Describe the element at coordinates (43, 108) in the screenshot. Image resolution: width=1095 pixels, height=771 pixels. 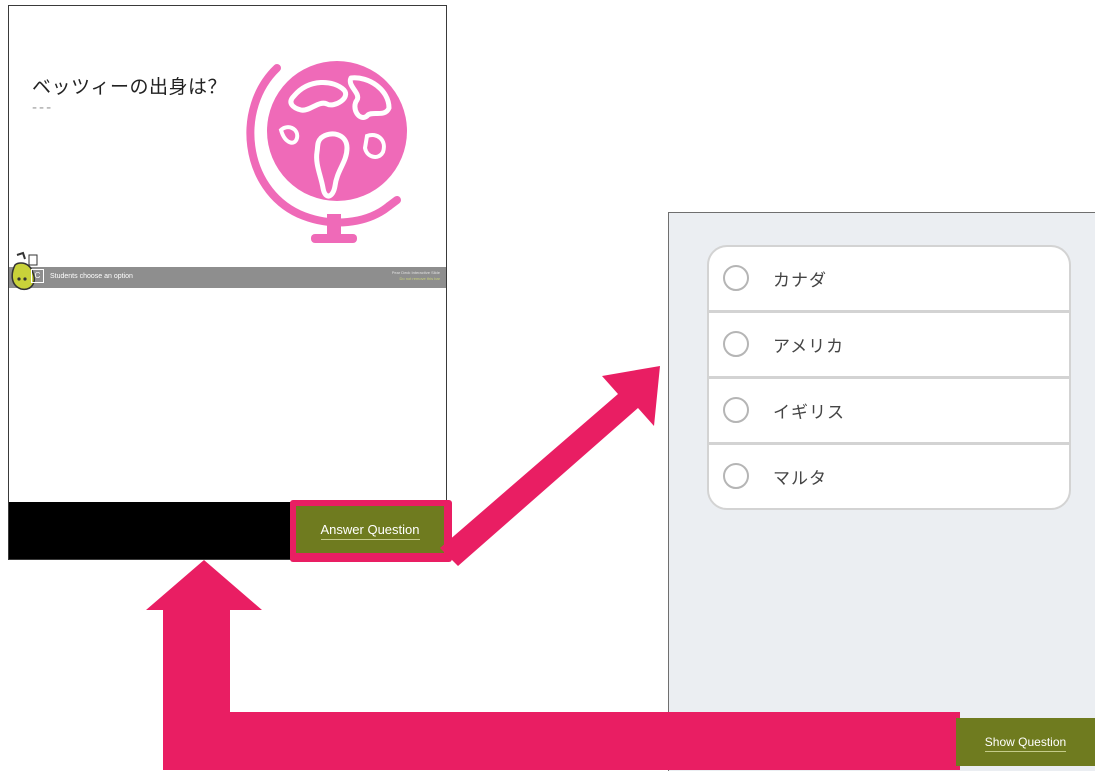
I see `answer-placeholder: ---` at that location.